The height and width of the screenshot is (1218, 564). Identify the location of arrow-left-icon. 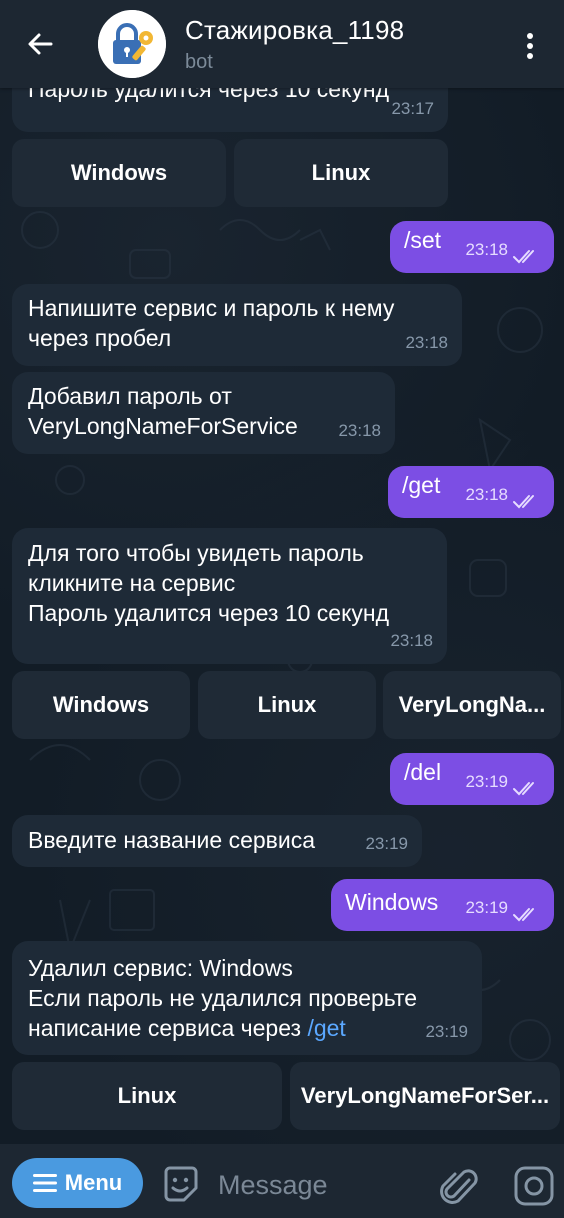
(40, 44).